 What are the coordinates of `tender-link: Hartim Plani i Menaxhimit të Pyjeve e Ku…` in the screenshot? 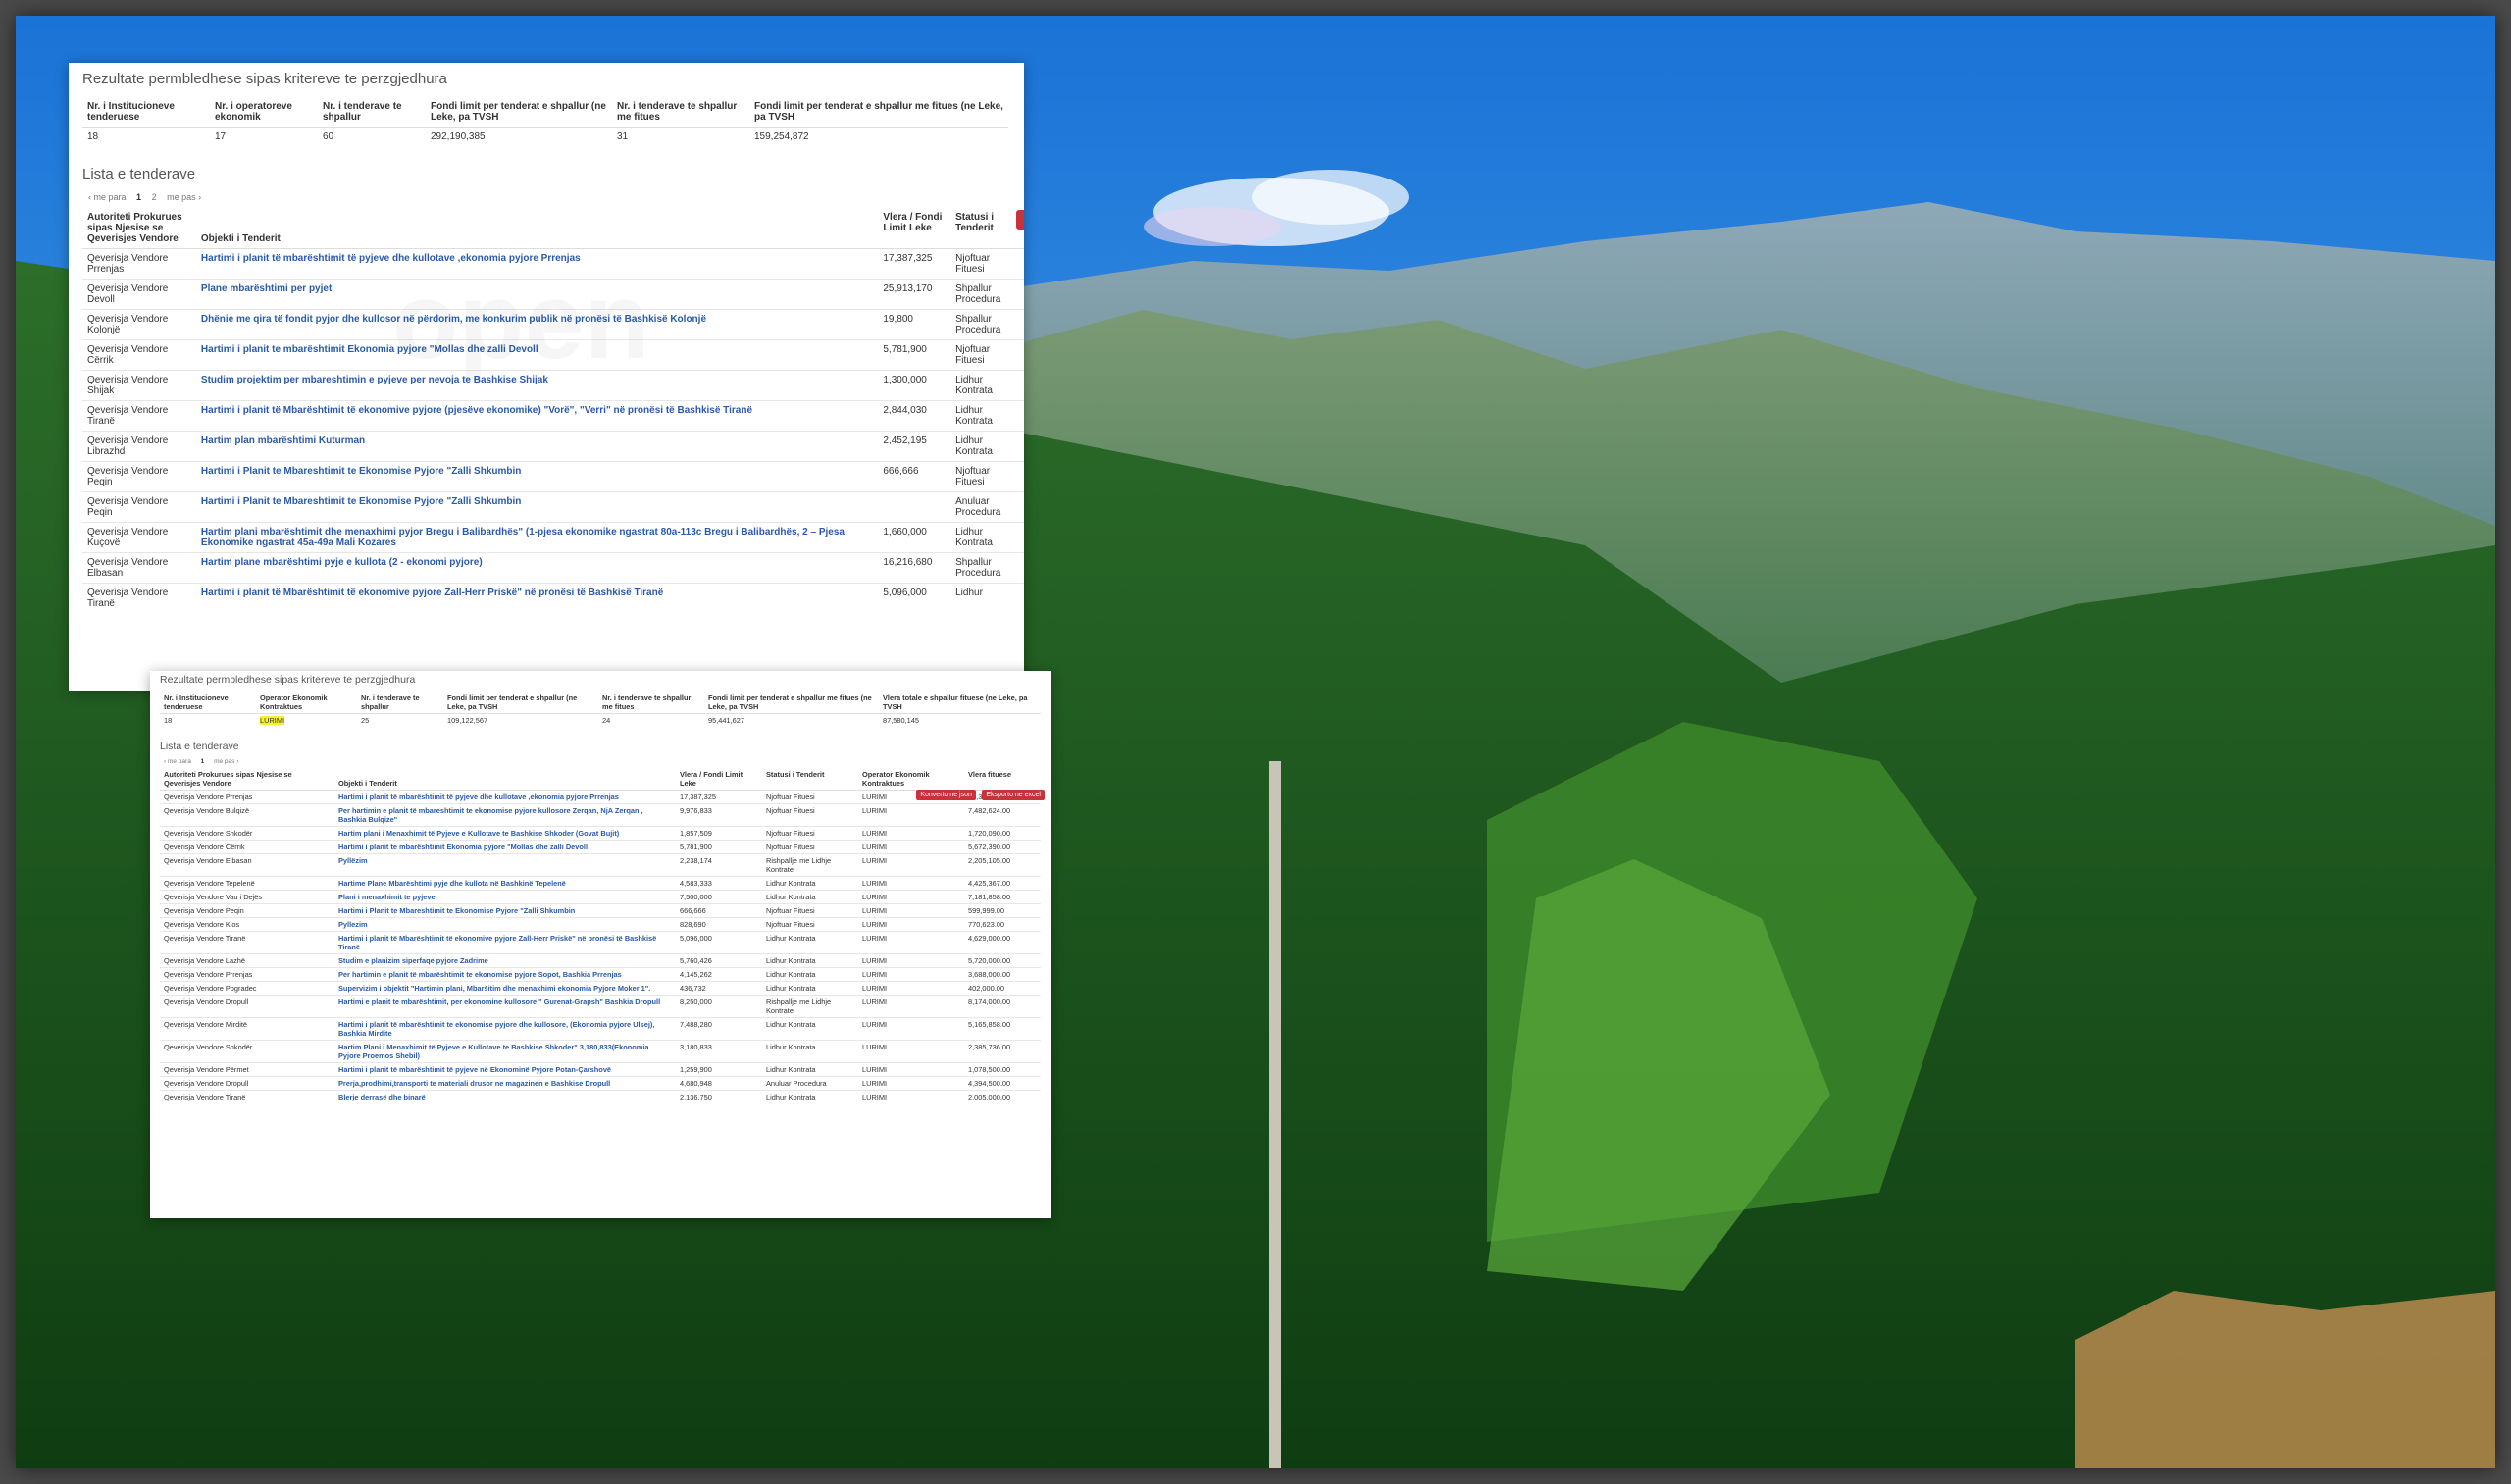 It's located at (493, 1051).